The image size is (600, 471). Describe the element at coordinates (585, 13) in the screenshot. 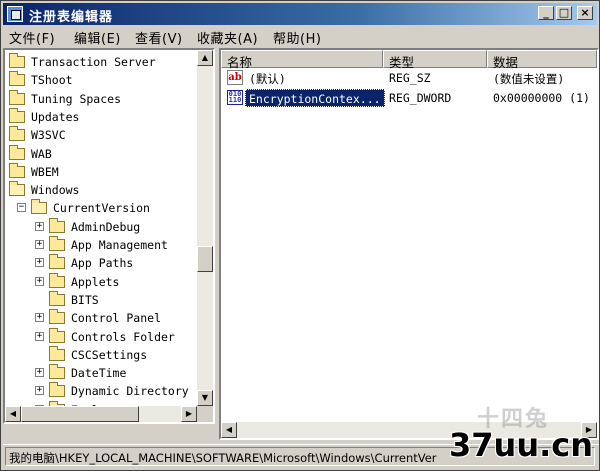

I see `close-button: ×` at that location.